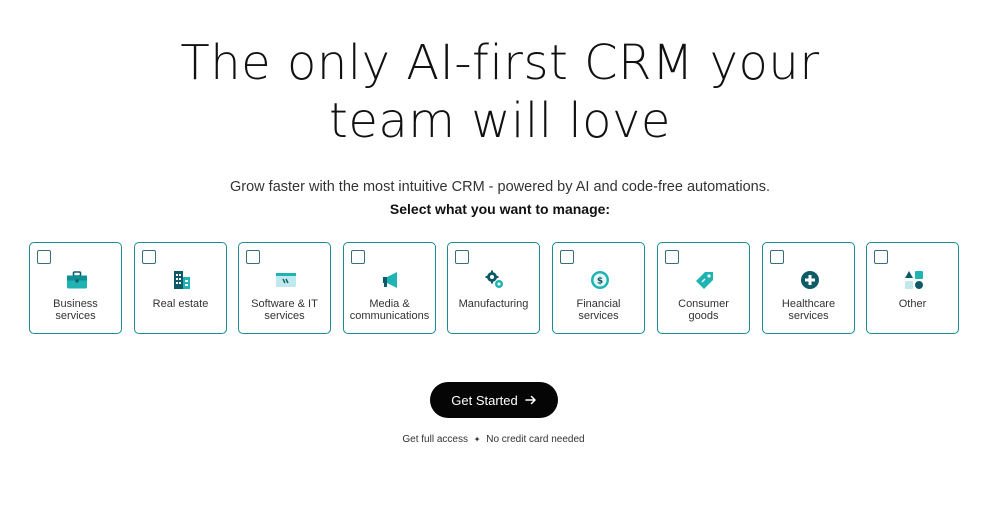 This screenshot has height=516, width=1000. I want to click on option-business-services: Business services, so click(75, 288).